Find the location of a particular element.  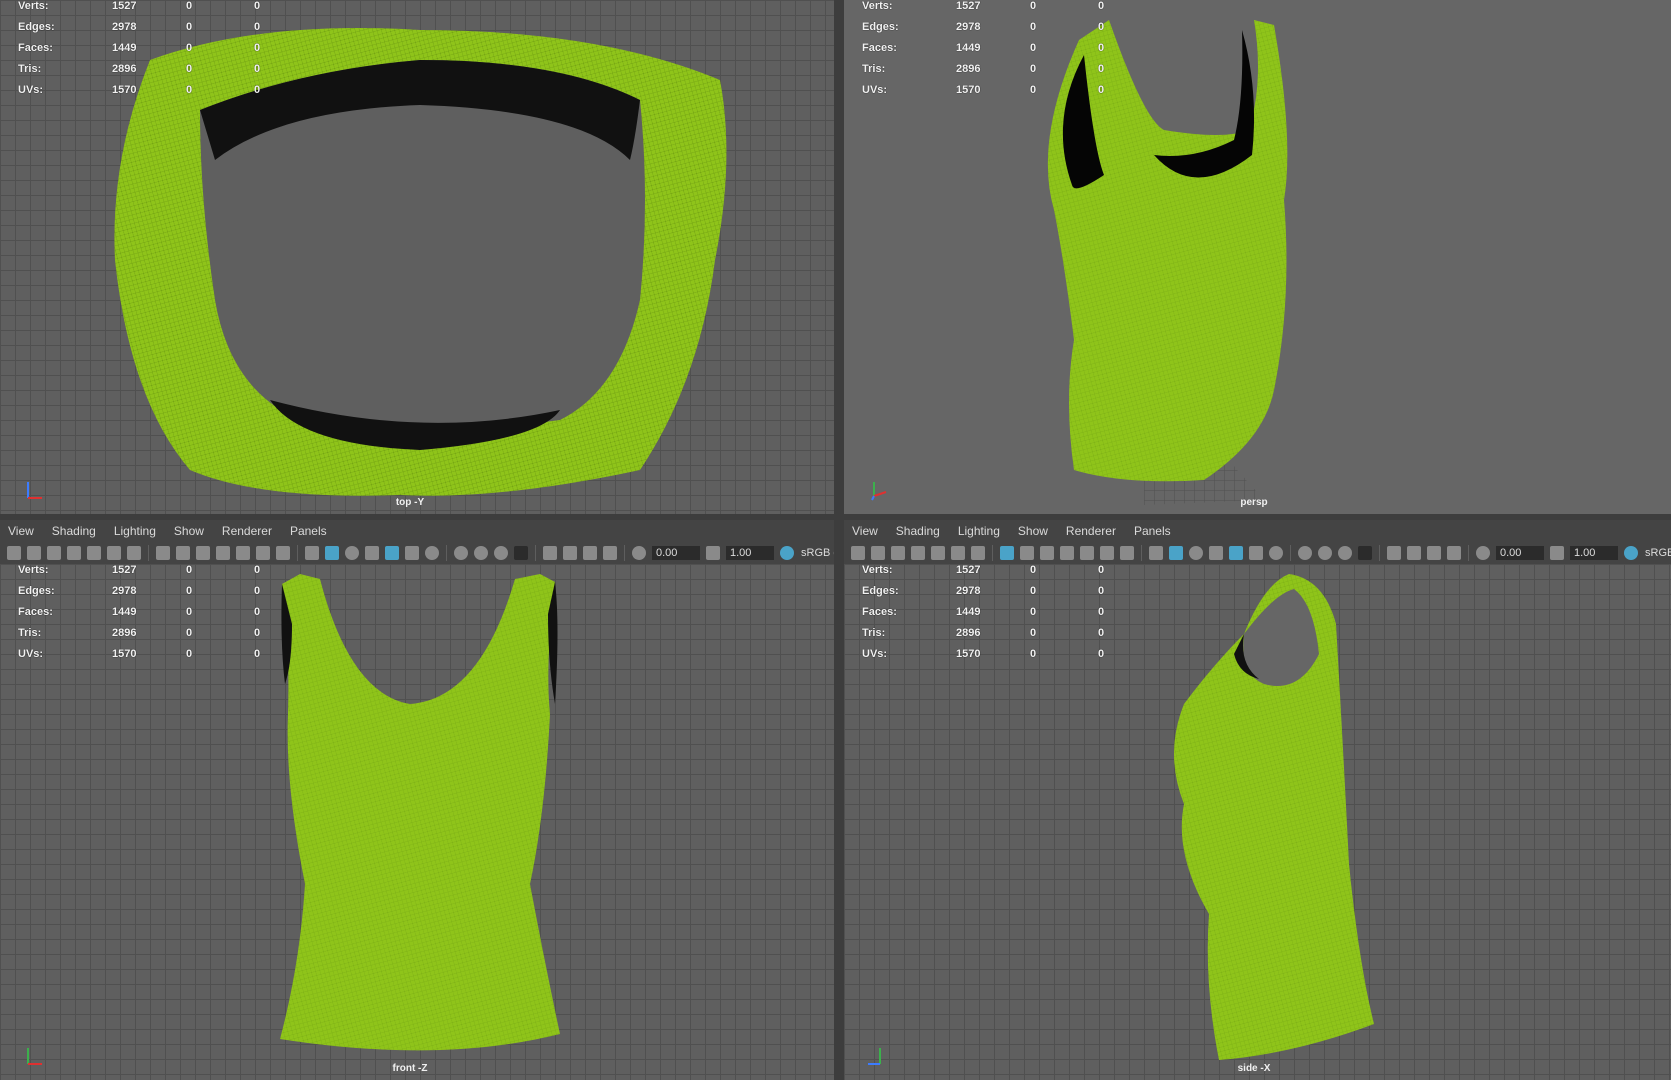

toolbar-divider is located at coordinates (297, 553).